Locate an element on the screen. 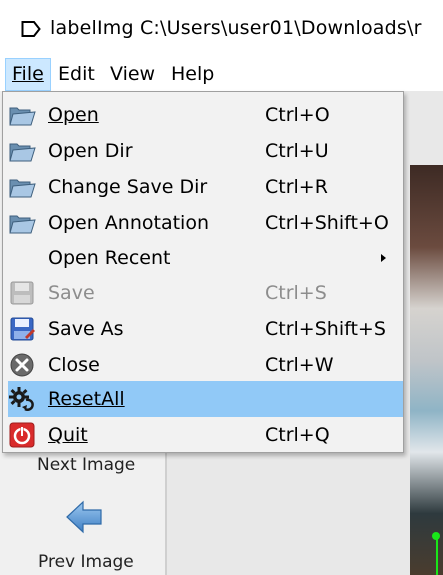  menu-help-label: Help is located at coordinates (193, 74).